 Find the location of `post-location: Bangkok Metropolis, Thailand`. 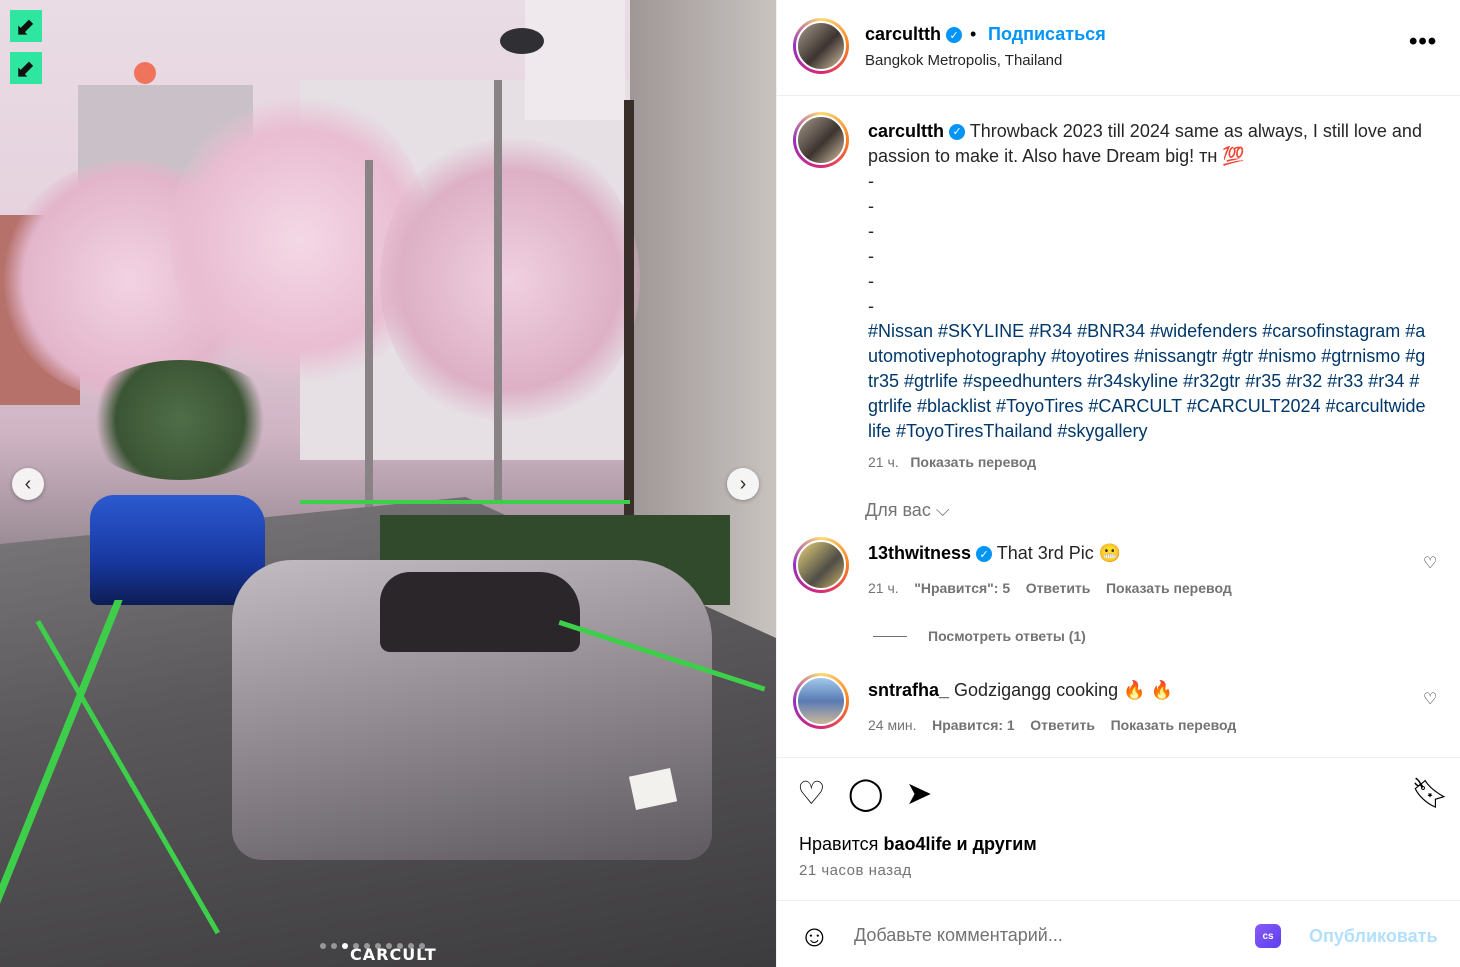

post-location: Bangkok Metropolis, Thailand is located at coordinates (963, 60).